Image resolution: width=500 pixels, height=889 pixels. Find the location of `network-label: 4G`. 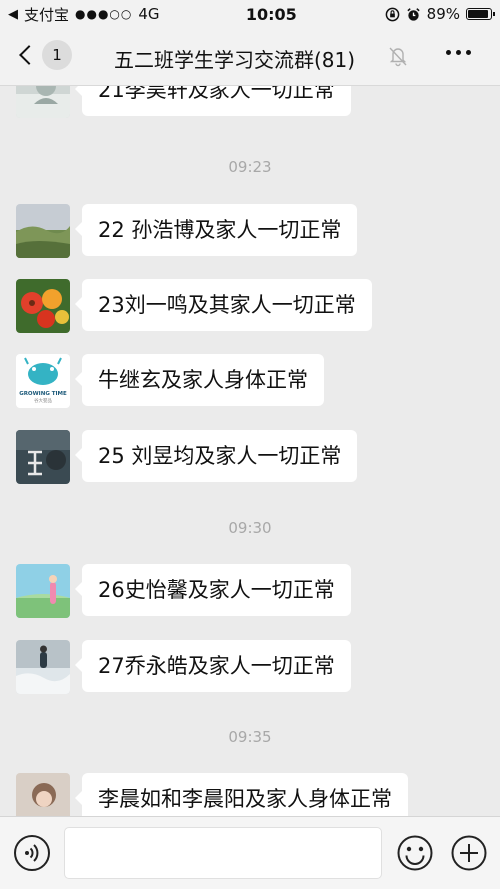

network-label: 4G is located at coordinates (149, 14).